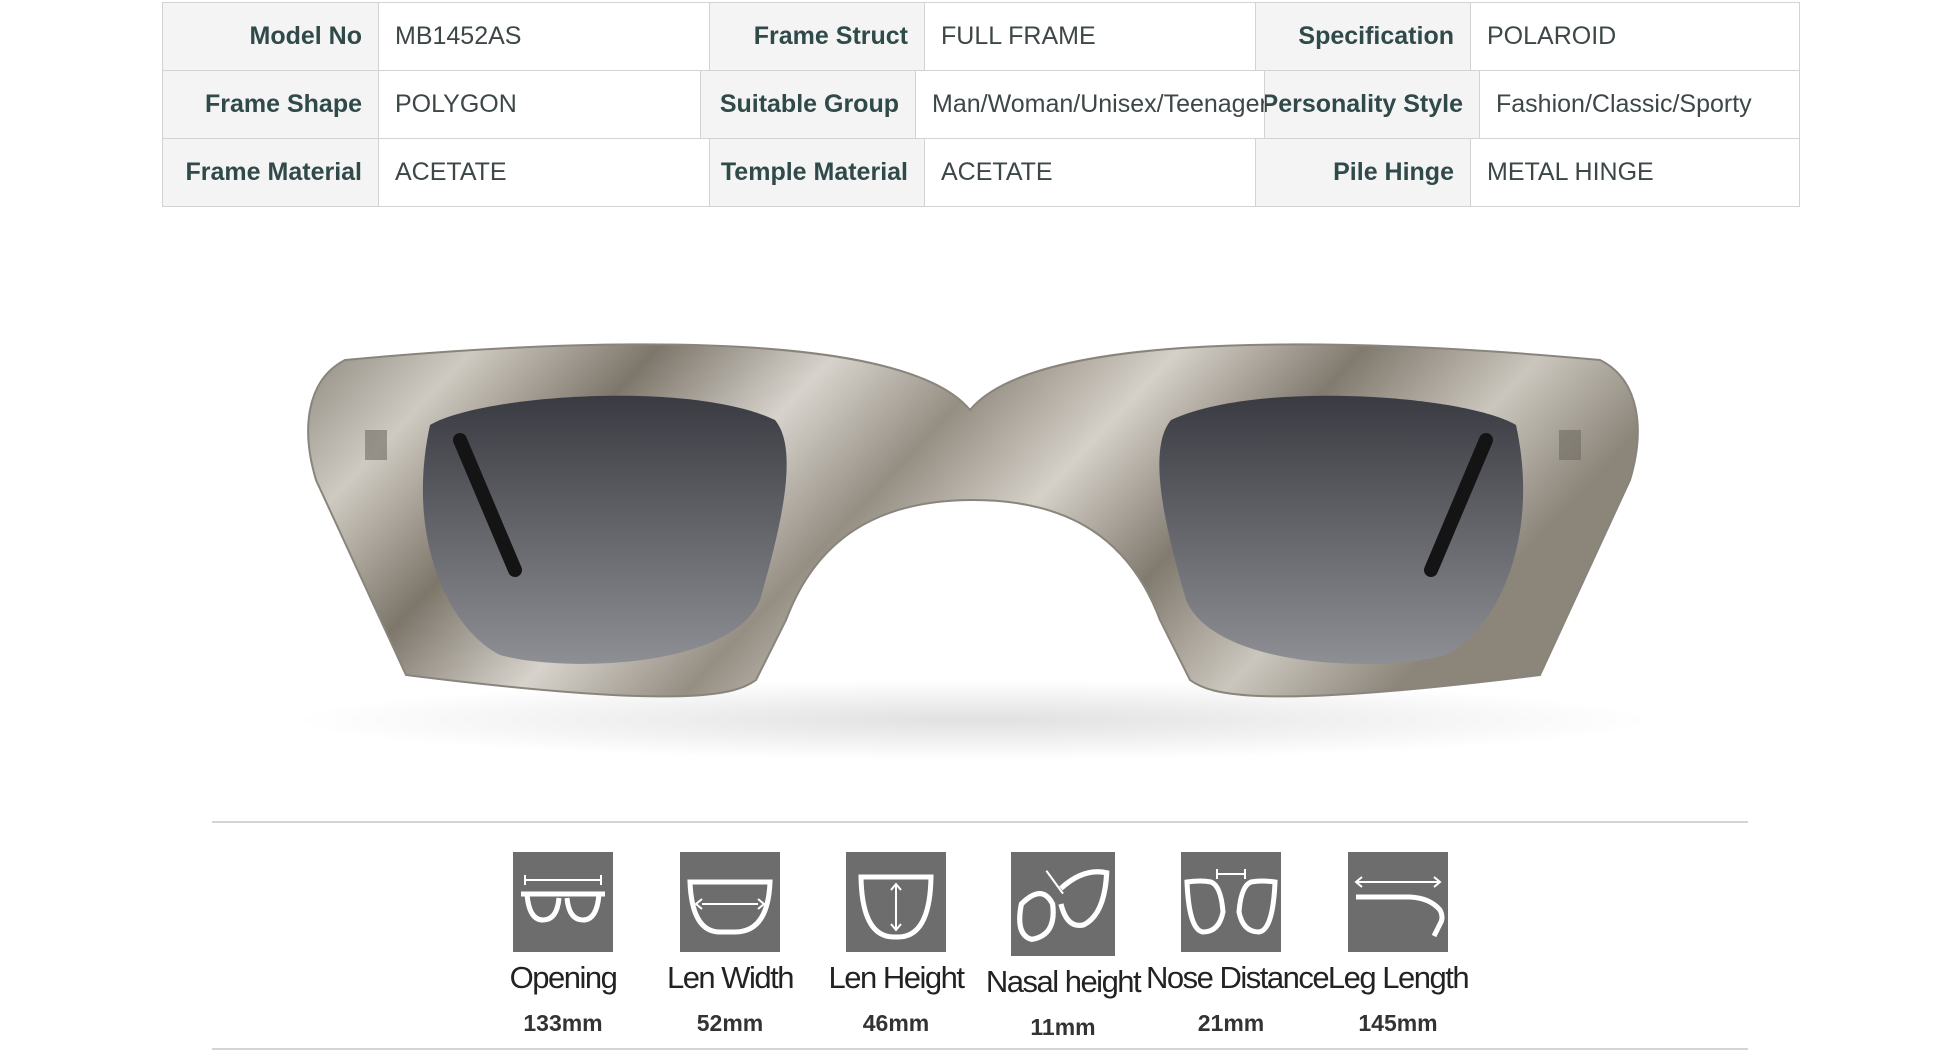 The height and width of the screenshot is (1051, 1946). Describe the element at coordinates (270, 172) in the screenshot. I see `spec-label: Frame Material` at that location.